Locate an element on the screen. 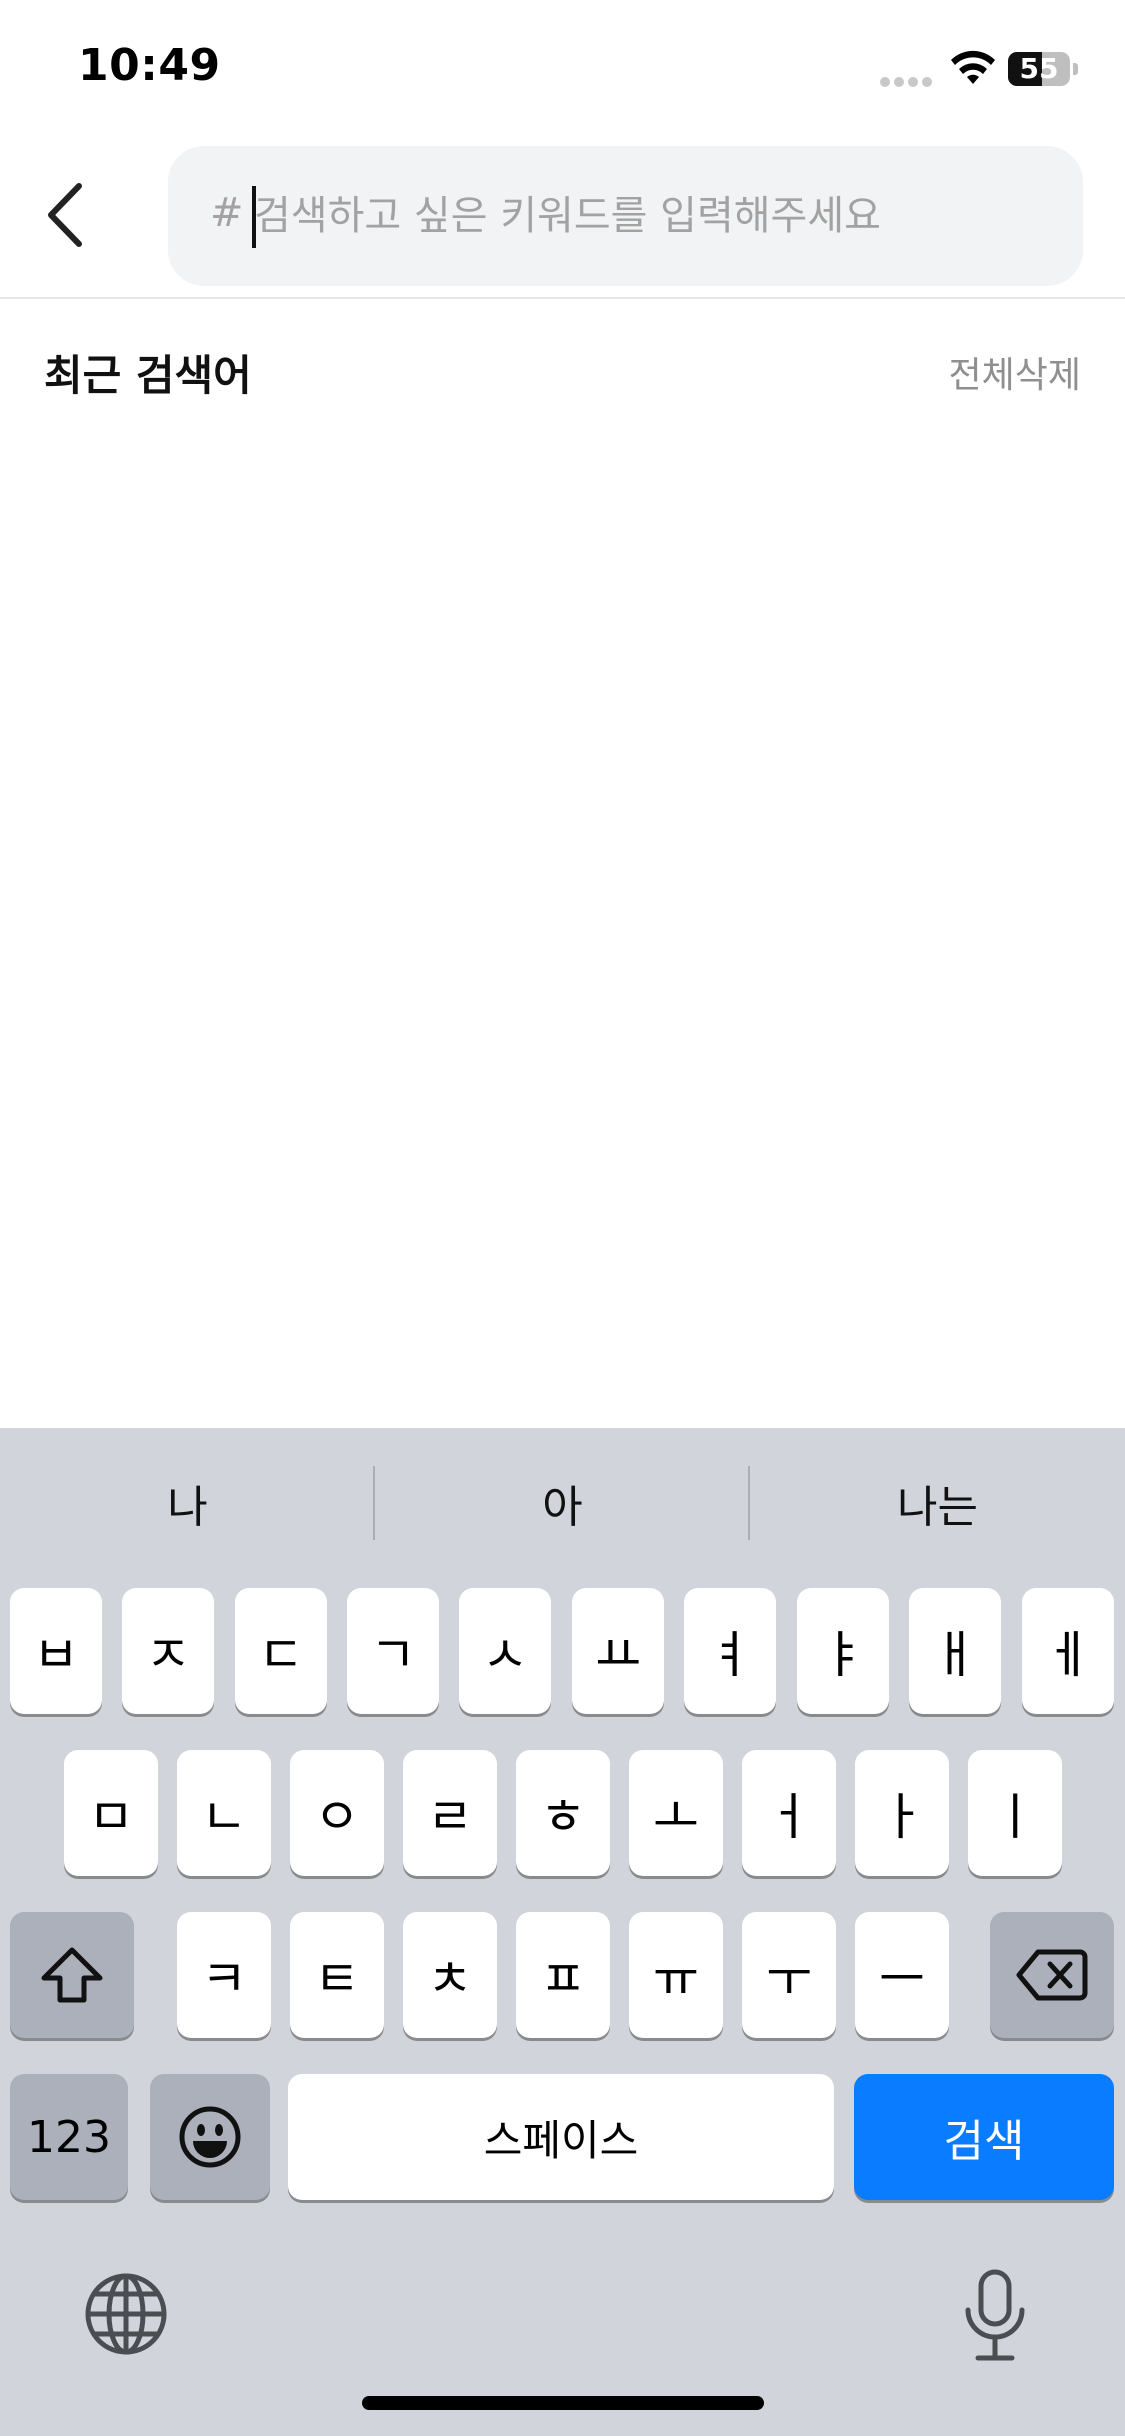 The height and width of the screenshot is (2436, 1125). key: ㅅ is located at coordinates (505, 1651).